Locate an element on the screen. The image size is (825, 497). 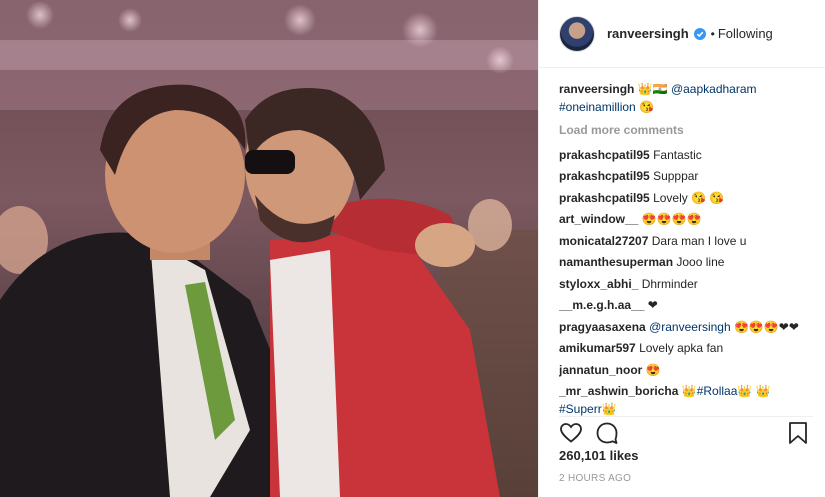
comment-text: 😍😍😍😍 is located at coordinates (671, 219).